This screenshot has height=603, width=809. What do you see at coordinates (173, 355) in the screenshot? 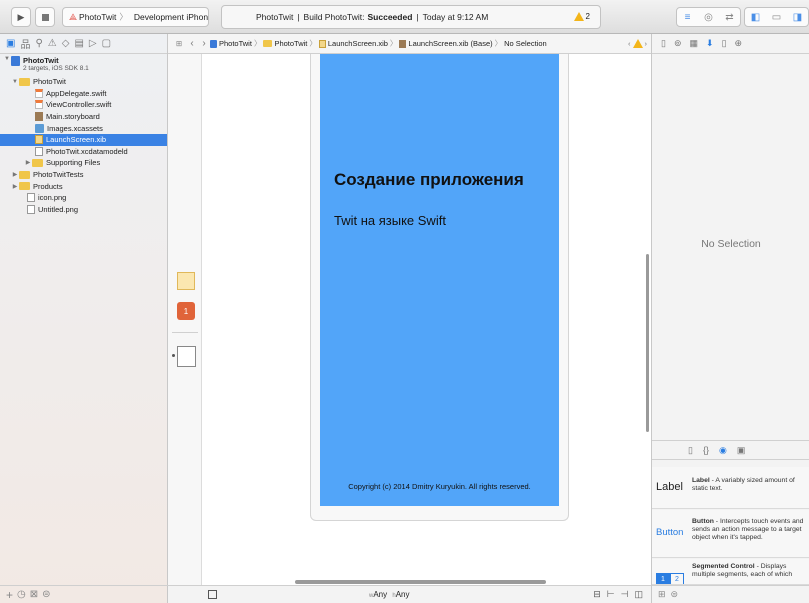
I see `dock-connection-dot` at bounding box center [173, 355].